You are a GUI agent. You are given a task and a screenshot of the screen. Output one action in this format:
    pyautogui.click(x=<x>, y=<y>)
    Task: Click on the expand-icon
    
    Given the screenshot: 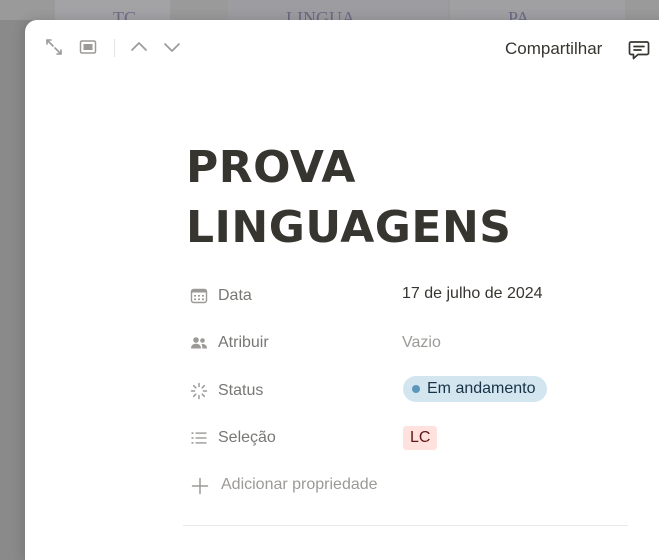 What is the action you would take?
    pyautogui.click(x=54, y=47)
    